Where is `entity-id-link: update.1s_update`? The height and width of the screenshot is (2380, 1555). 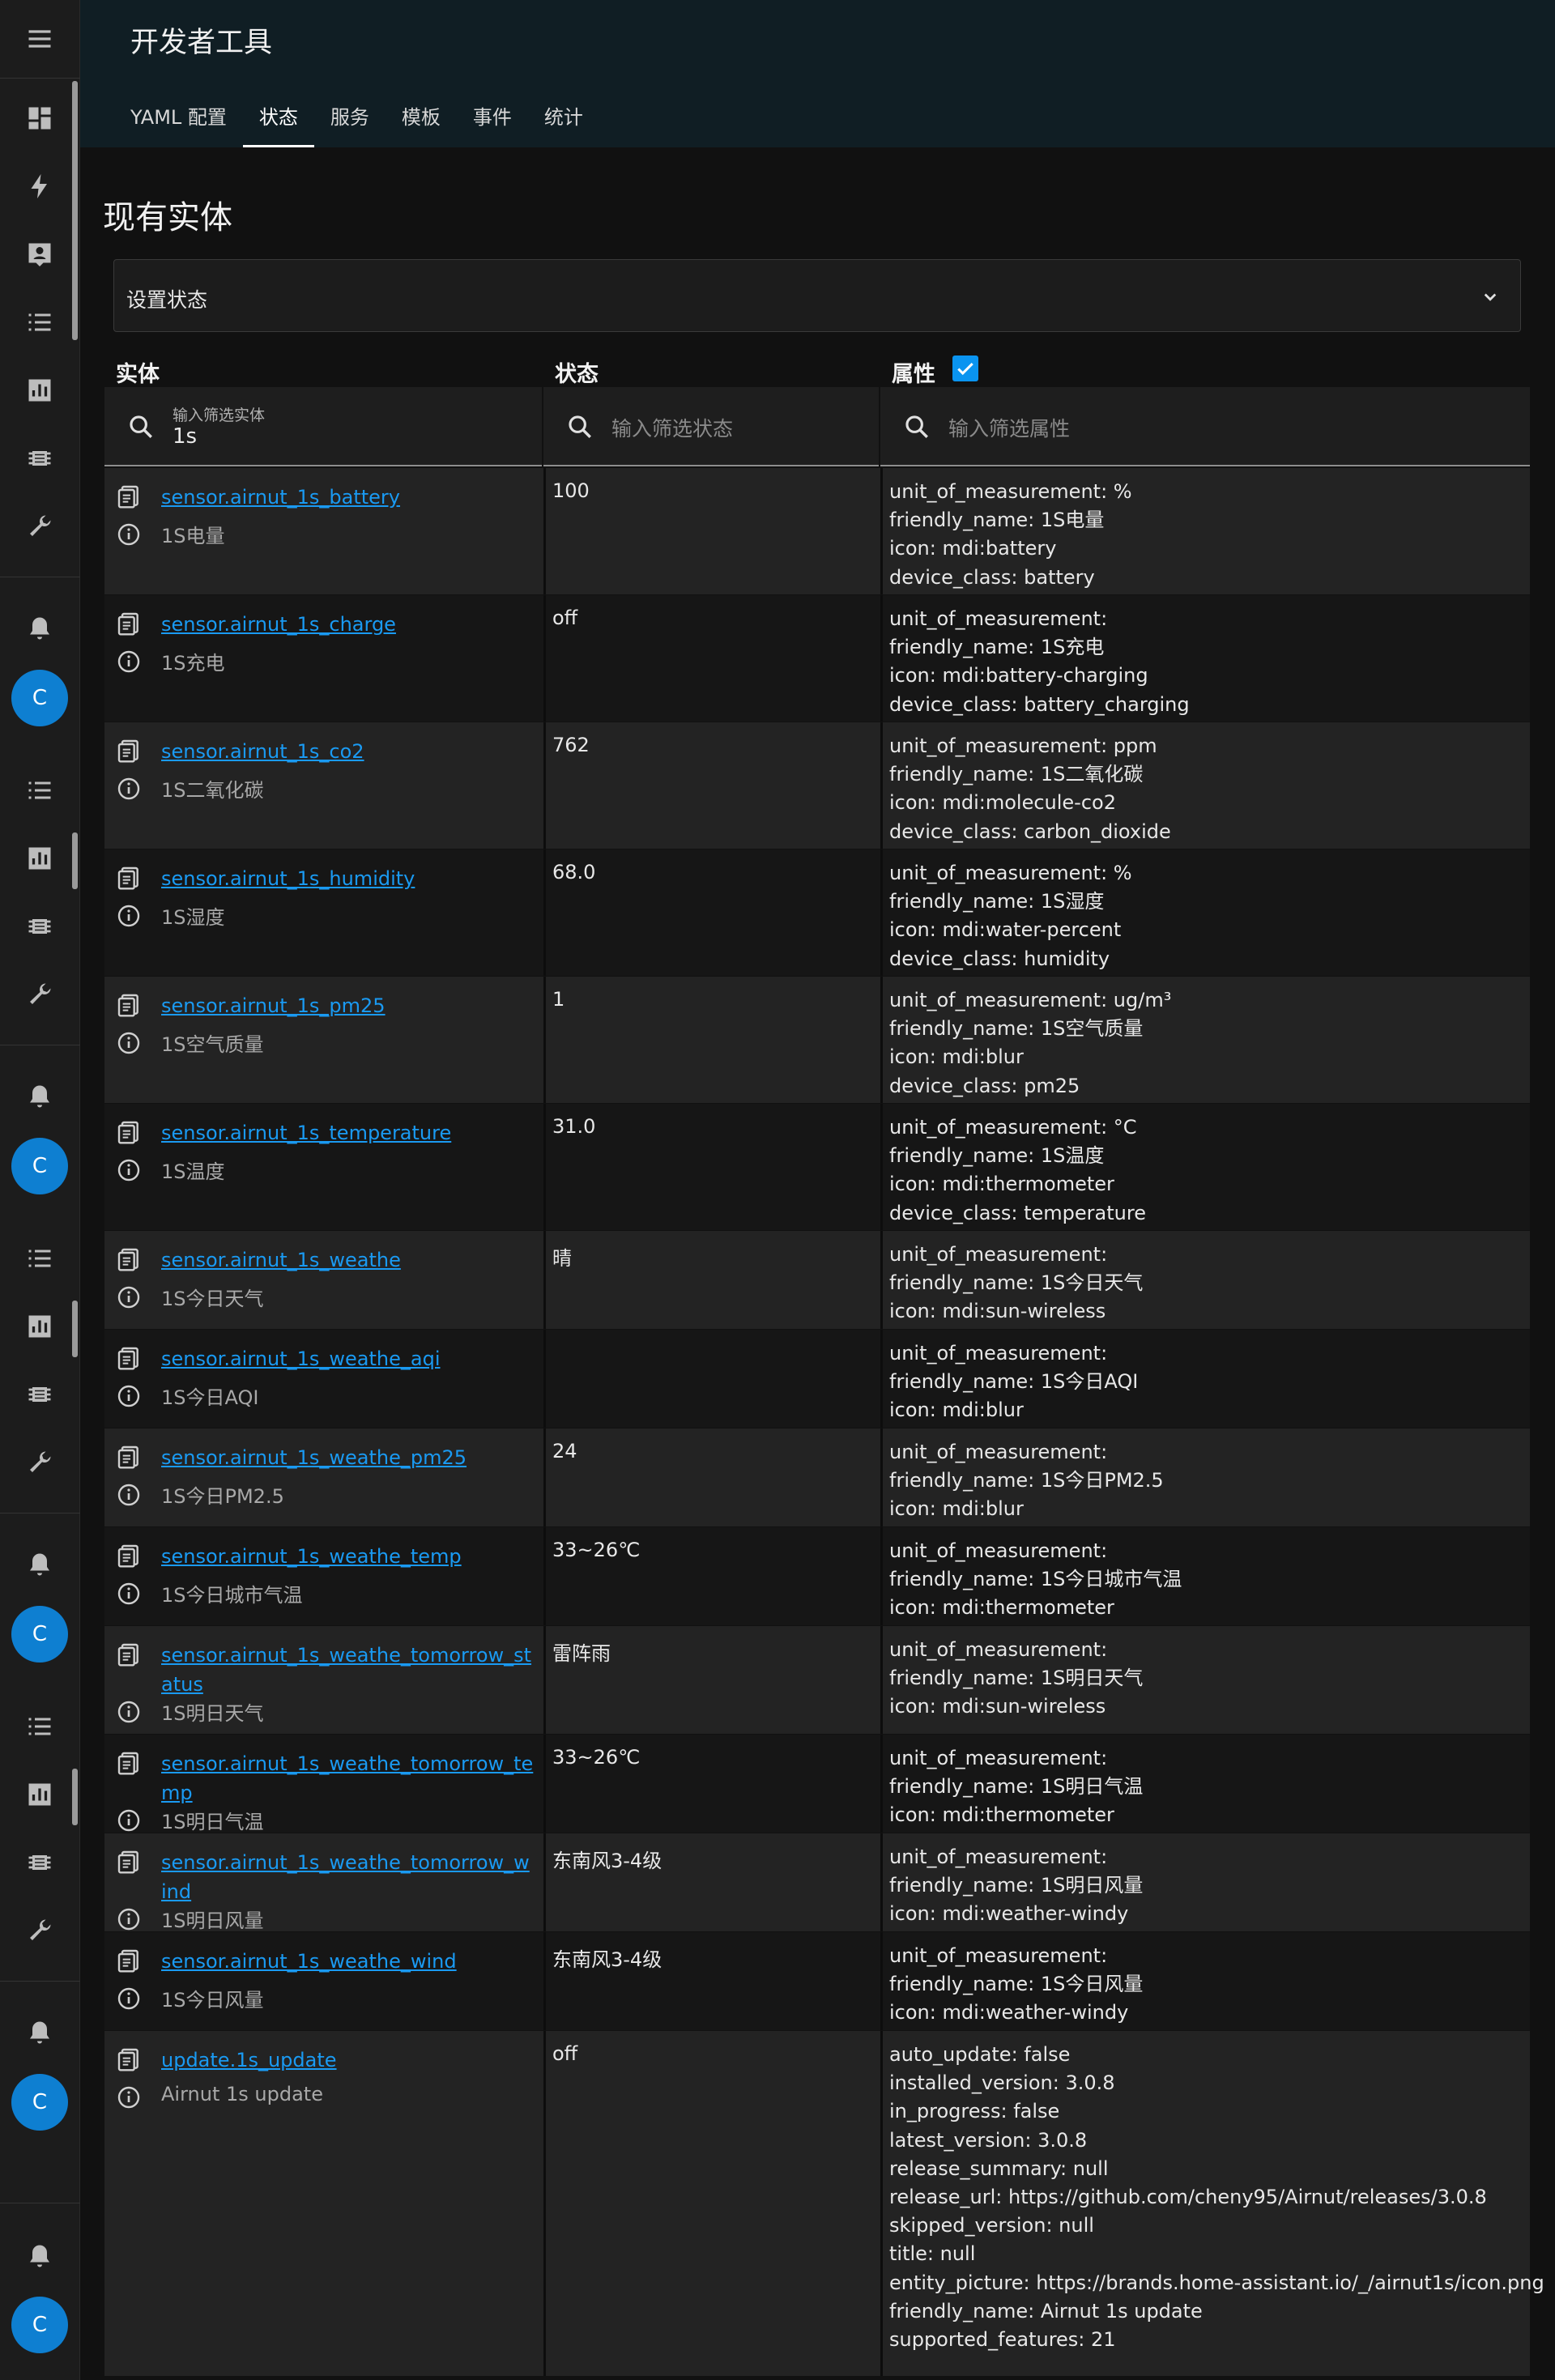
entity-id-link: update.1s_update is located at coordinates (348, 2060).